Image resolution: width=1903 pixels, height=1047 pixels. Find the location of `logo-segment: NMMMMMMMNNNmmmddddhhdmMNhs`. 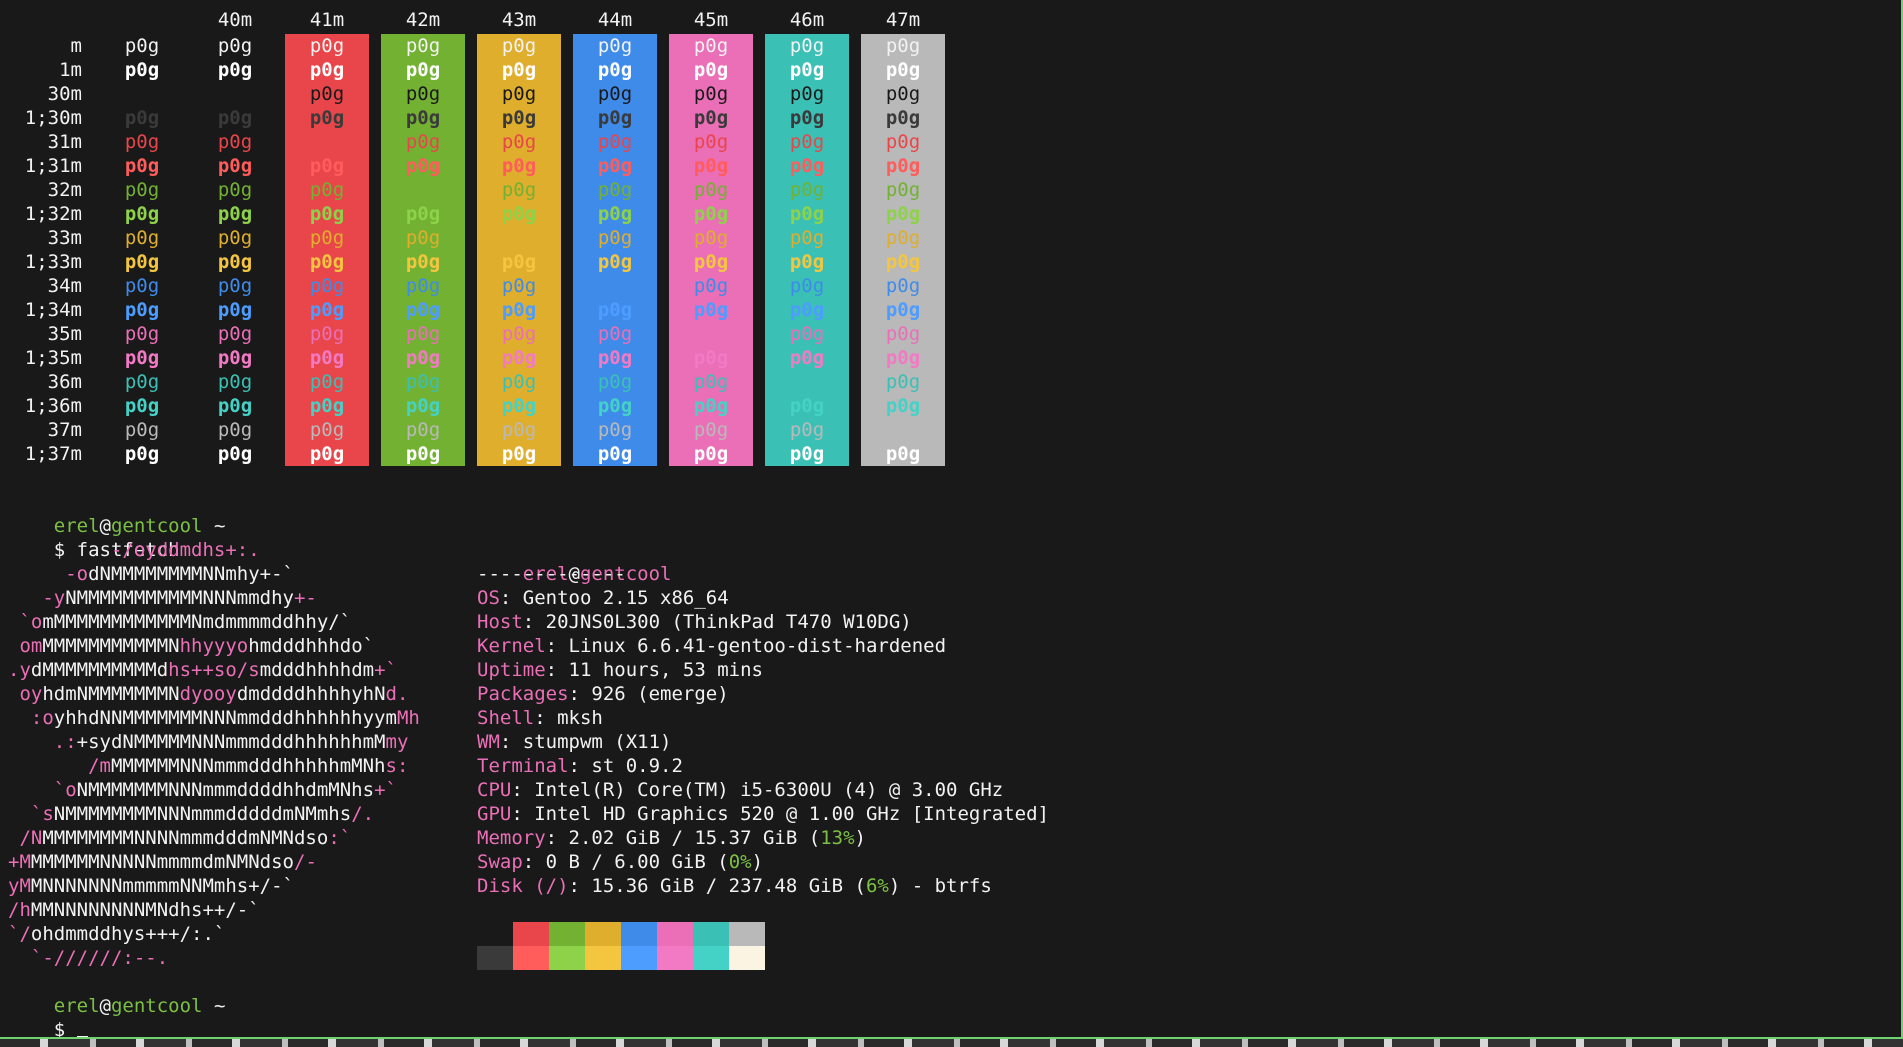

logo-segment: NMMMMMMMNNNmmmddddhhdmMNhs is located at coordinates (225, 790).